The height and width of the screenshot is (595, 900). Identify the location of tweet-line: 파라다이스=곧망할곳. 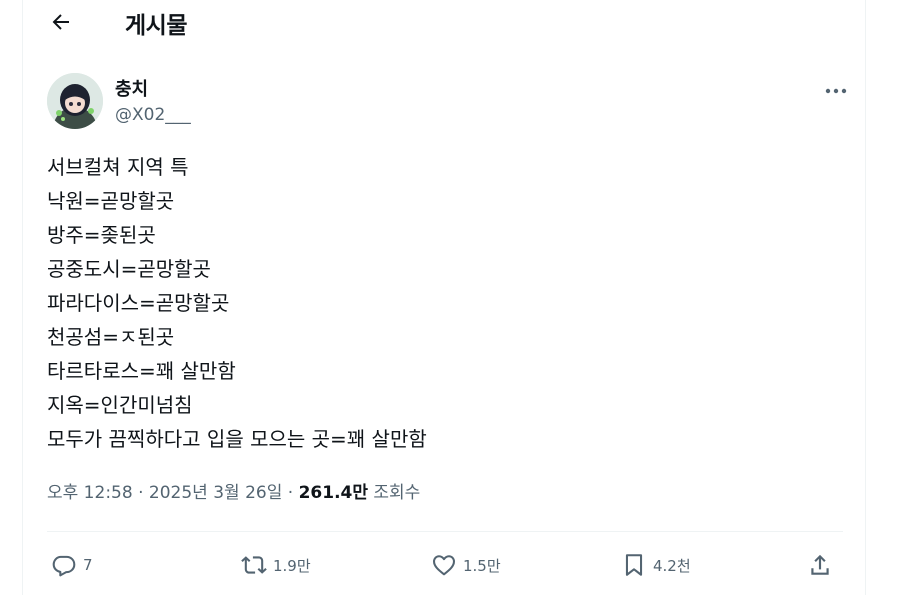
(138, 303).